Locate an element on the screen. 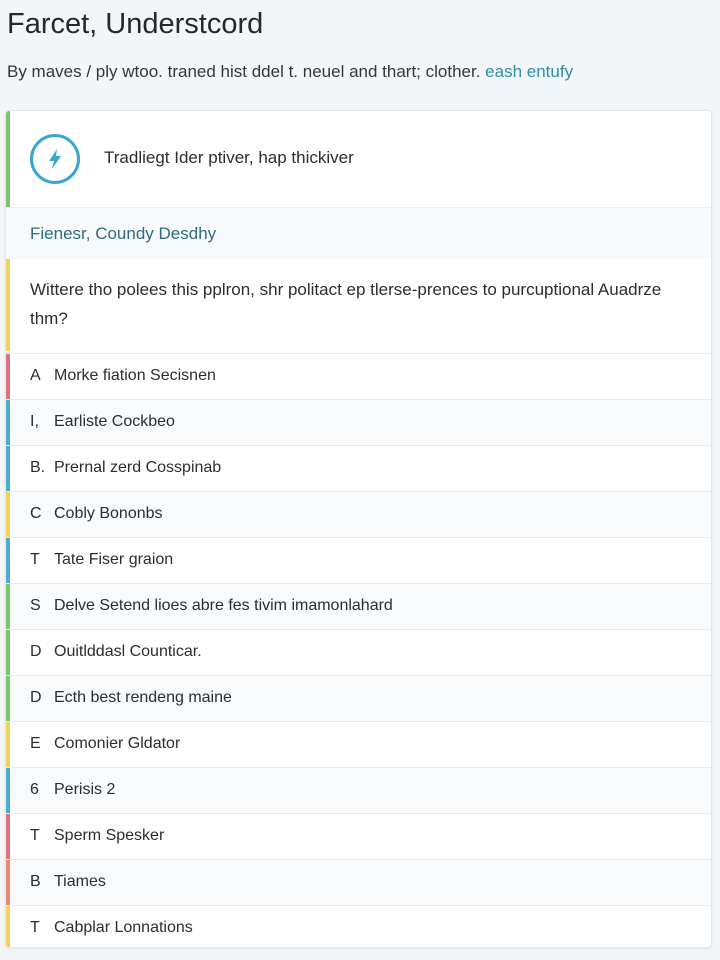  option-letter: B. is located at coordinates (38, 467).